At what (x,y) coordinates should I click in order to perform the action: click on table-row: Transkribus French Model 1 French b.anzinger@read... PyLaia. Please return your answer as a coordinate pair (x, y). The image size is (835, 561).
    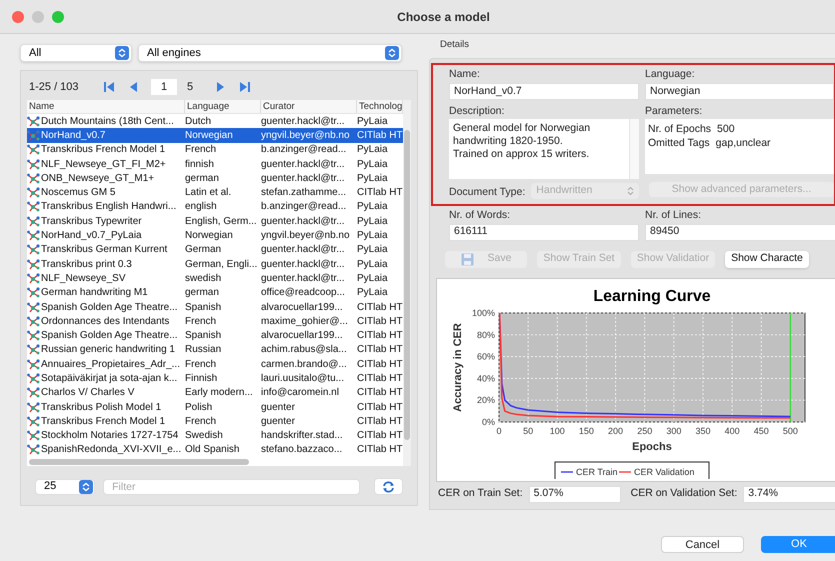
    Looking at the image, I should click on (215, 149).